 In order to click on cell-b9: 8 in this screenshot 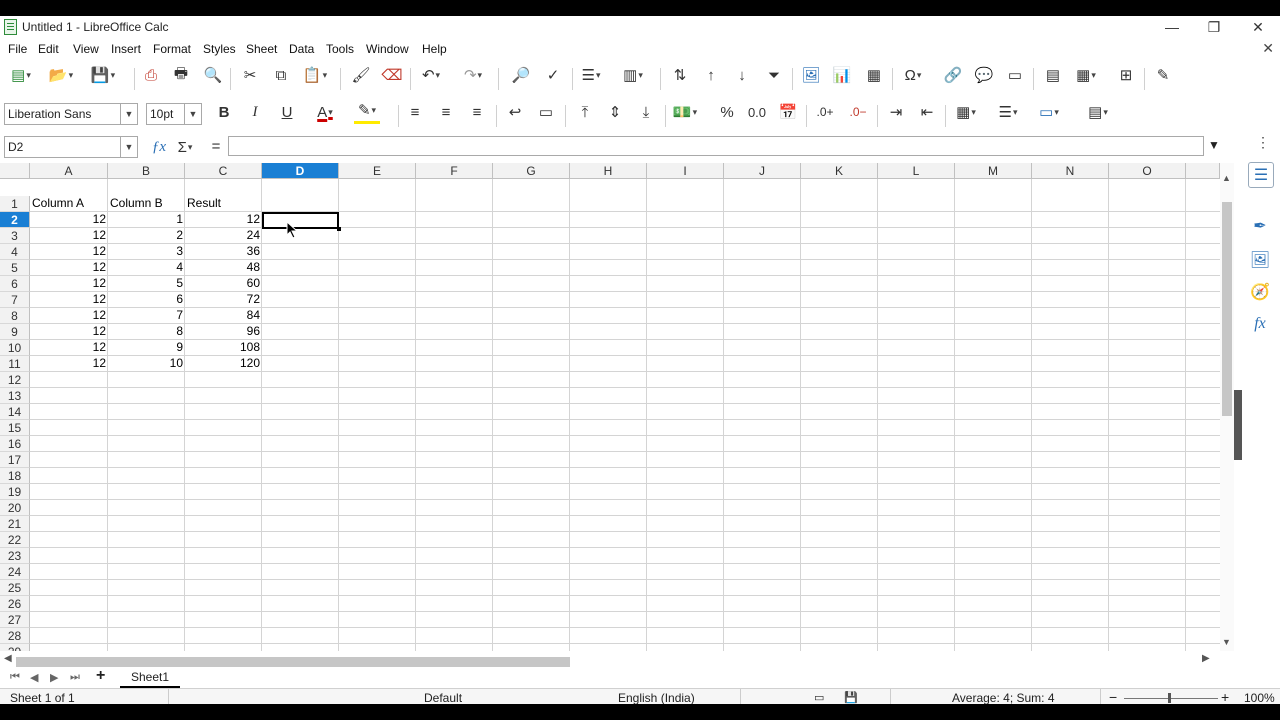, I will do `click(146, 331)`.